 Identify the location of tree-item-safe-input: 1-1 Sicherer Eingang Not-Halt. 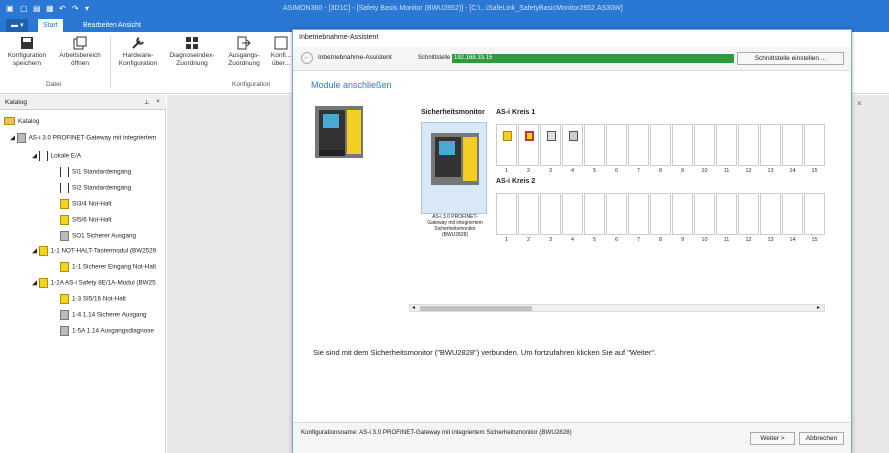
(108, 267).